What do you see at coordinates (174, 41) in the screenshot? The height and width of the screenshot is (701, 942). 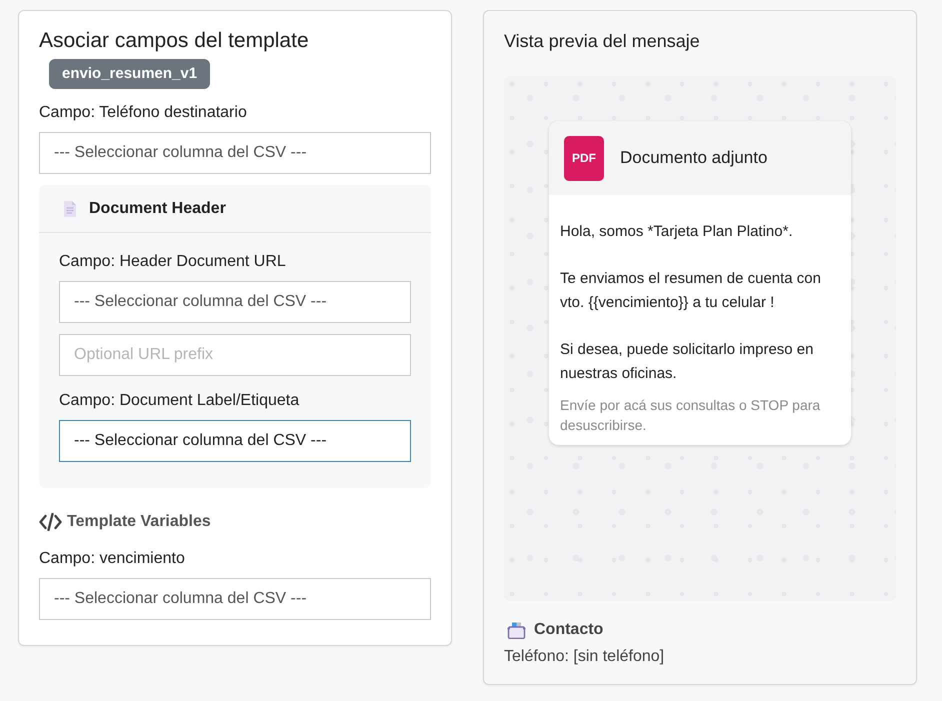 I see `card-title: Asociar campos del template` at bounding box center [174, 41].